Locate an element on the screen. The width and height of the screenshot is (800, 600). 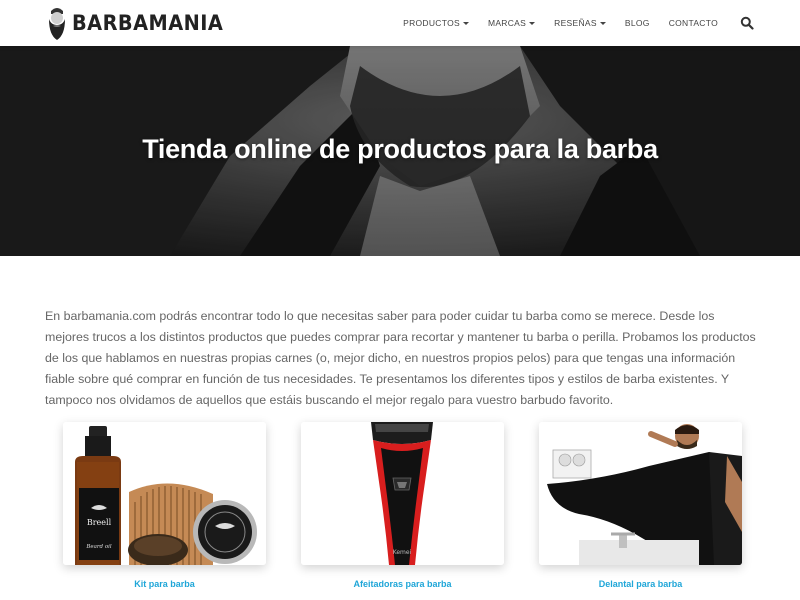
card-link-apron: Delantal para barba is located at coordinates (640, 584).